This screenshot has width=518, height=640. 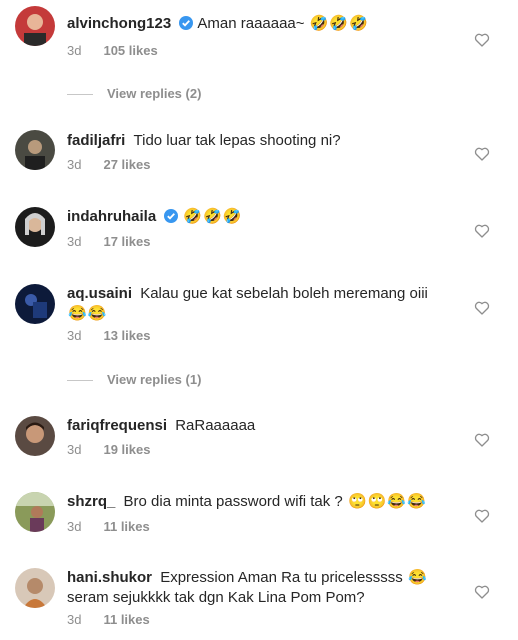 I want to click on comment-text: Bro dia minta password wifi tak ?, so click(x=233, y=501).